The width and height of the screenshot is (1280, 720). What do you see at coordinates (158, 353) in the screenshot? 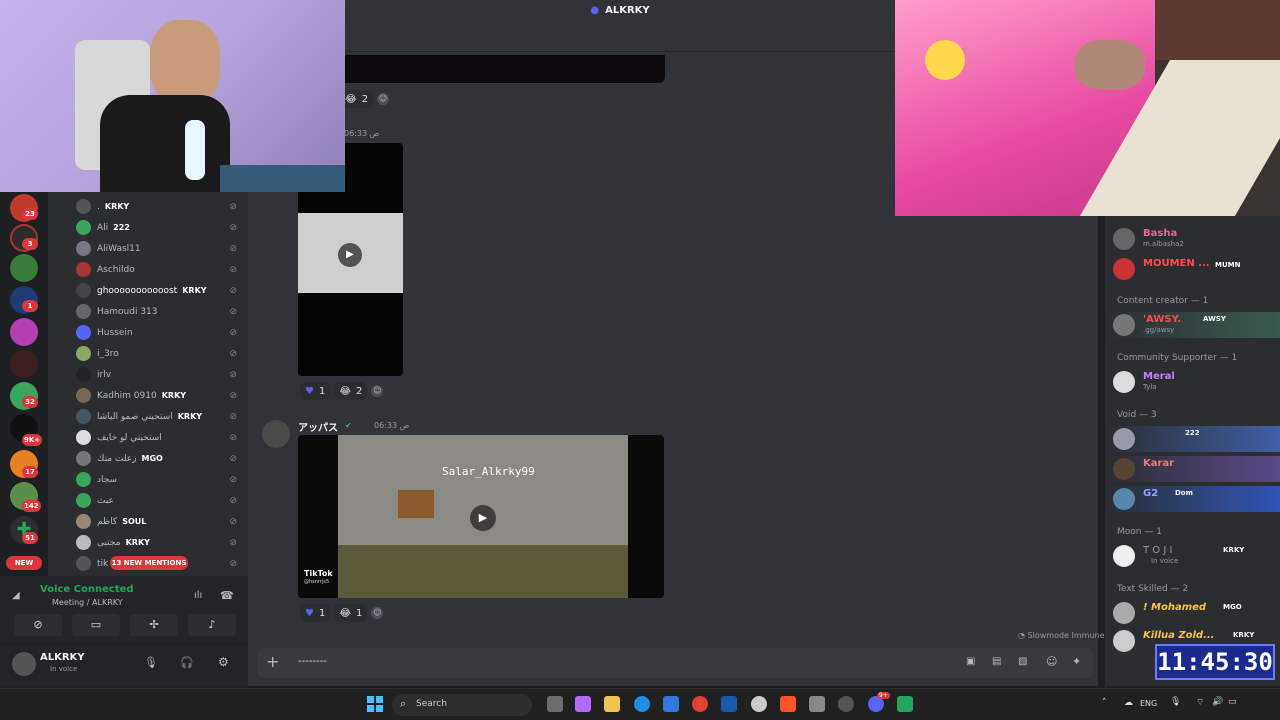
I see `voice-user: i_3ro ⊘` at bounding box center [158, 353].